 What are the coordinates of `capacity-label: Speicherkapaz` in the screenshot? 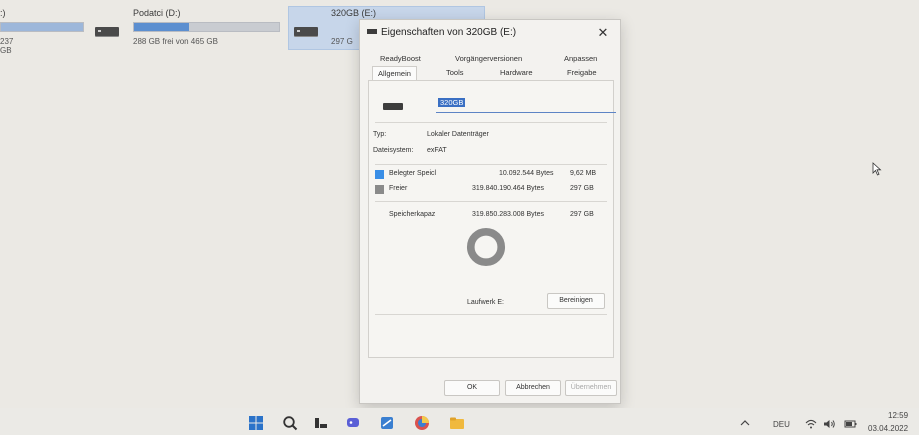 It's located at (412, 214).